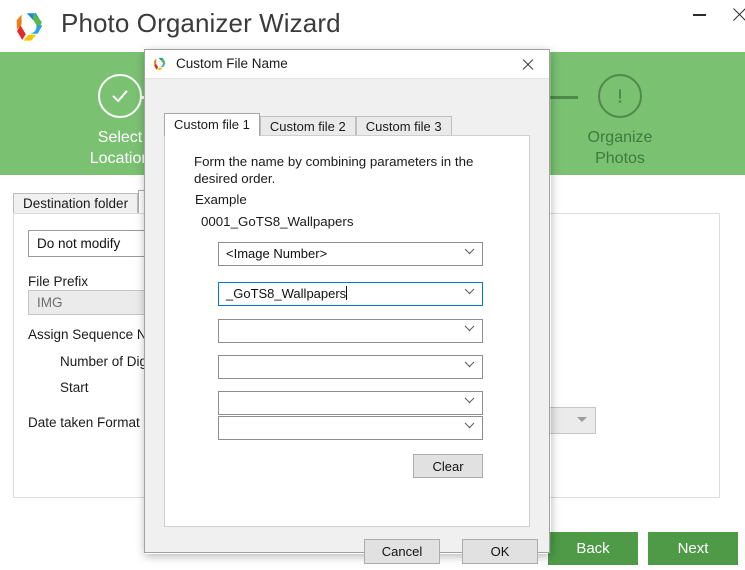 The width and height of the screenshot is (745, 570). I want to click on exclamation-circle-icon, so click(620, 96).